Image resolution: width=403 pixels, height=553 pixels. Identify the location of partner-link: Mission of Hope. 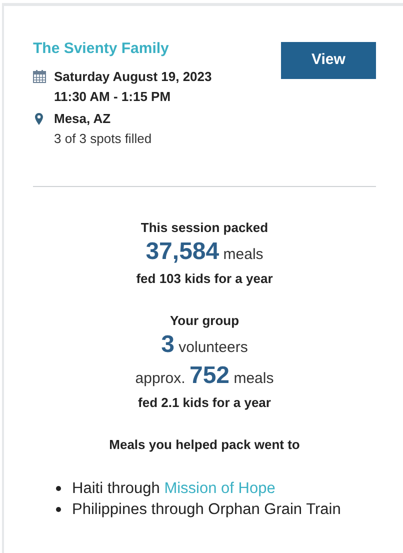
(220, 488).